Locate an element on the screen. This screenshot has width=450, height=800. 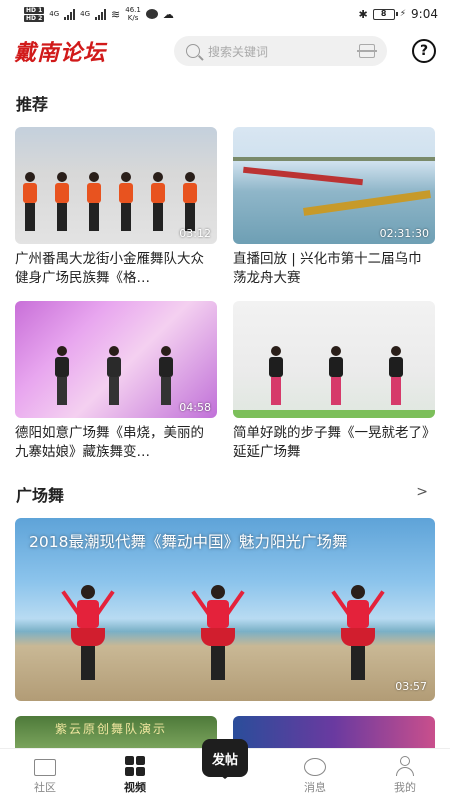
recommend-section-title: 推荐 is located at coordinates (32, 104).